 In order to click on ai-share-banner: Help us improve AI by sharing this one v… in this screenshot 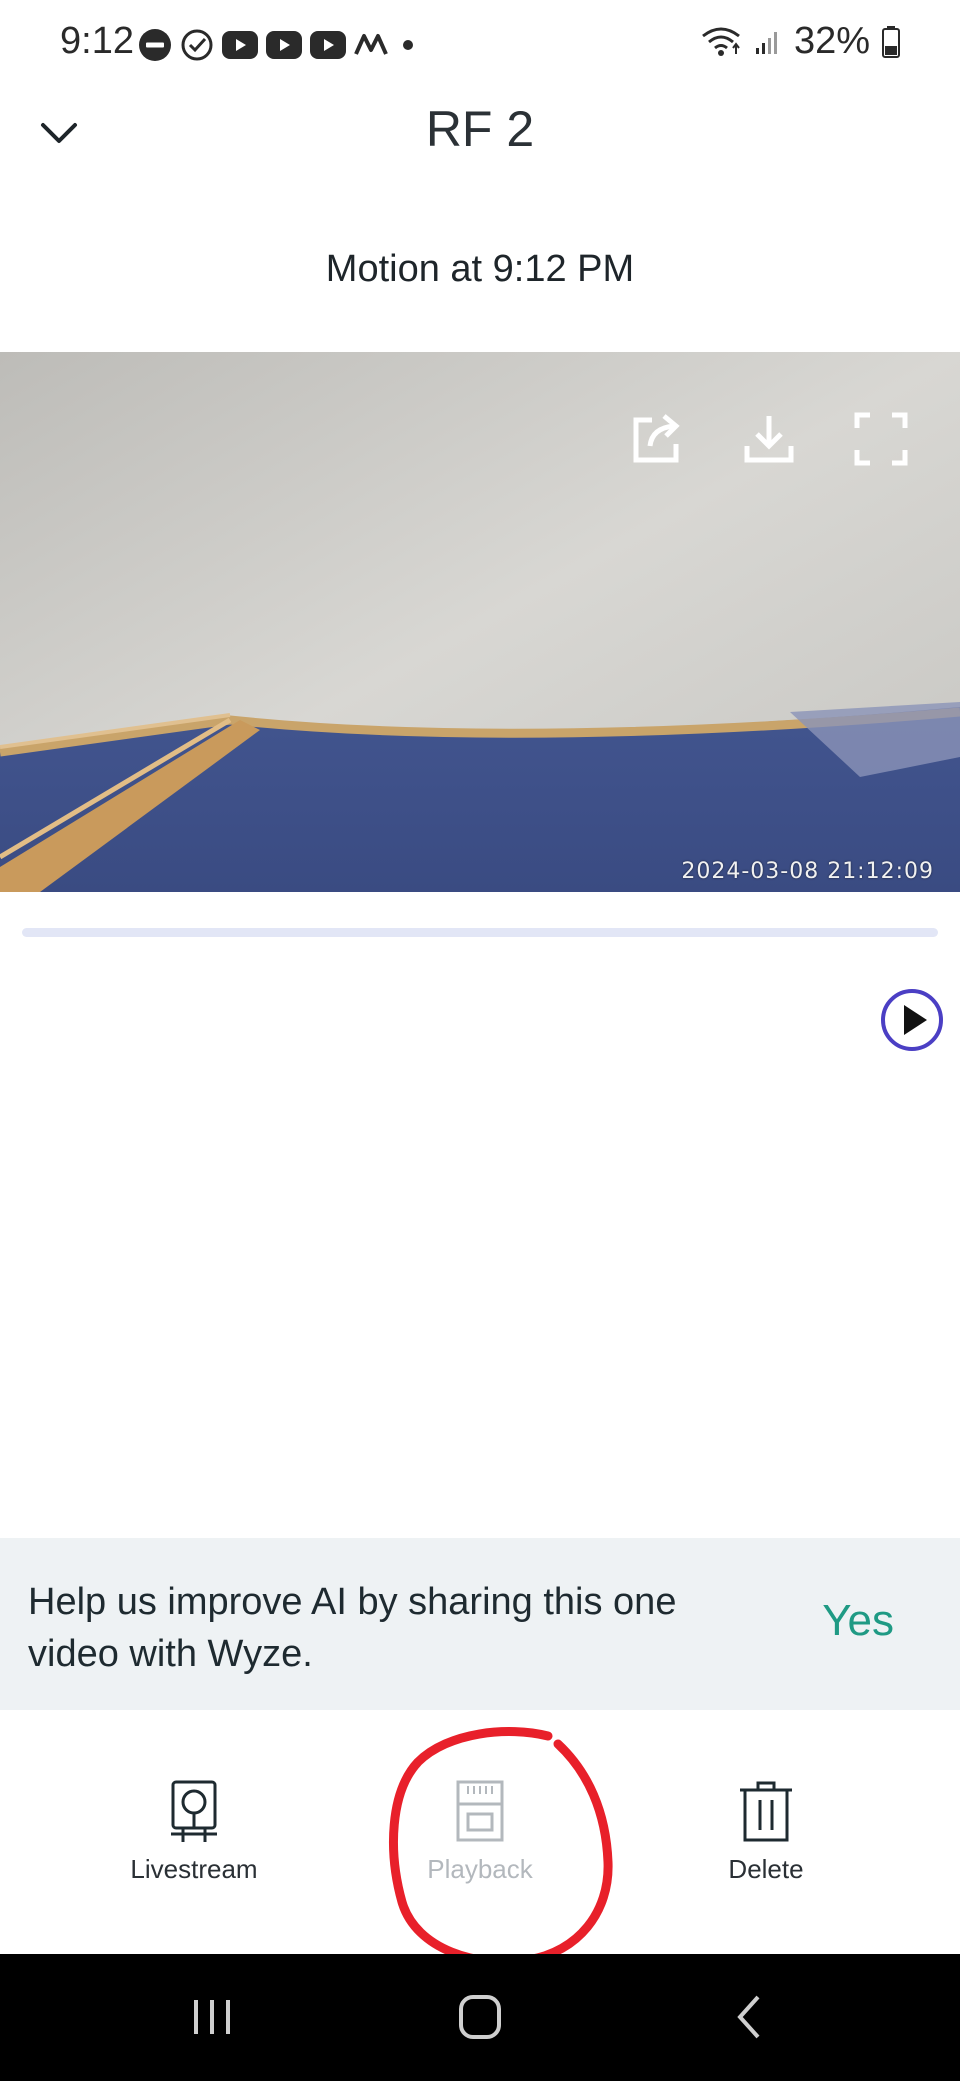, I will do `click(480, 1624)`.